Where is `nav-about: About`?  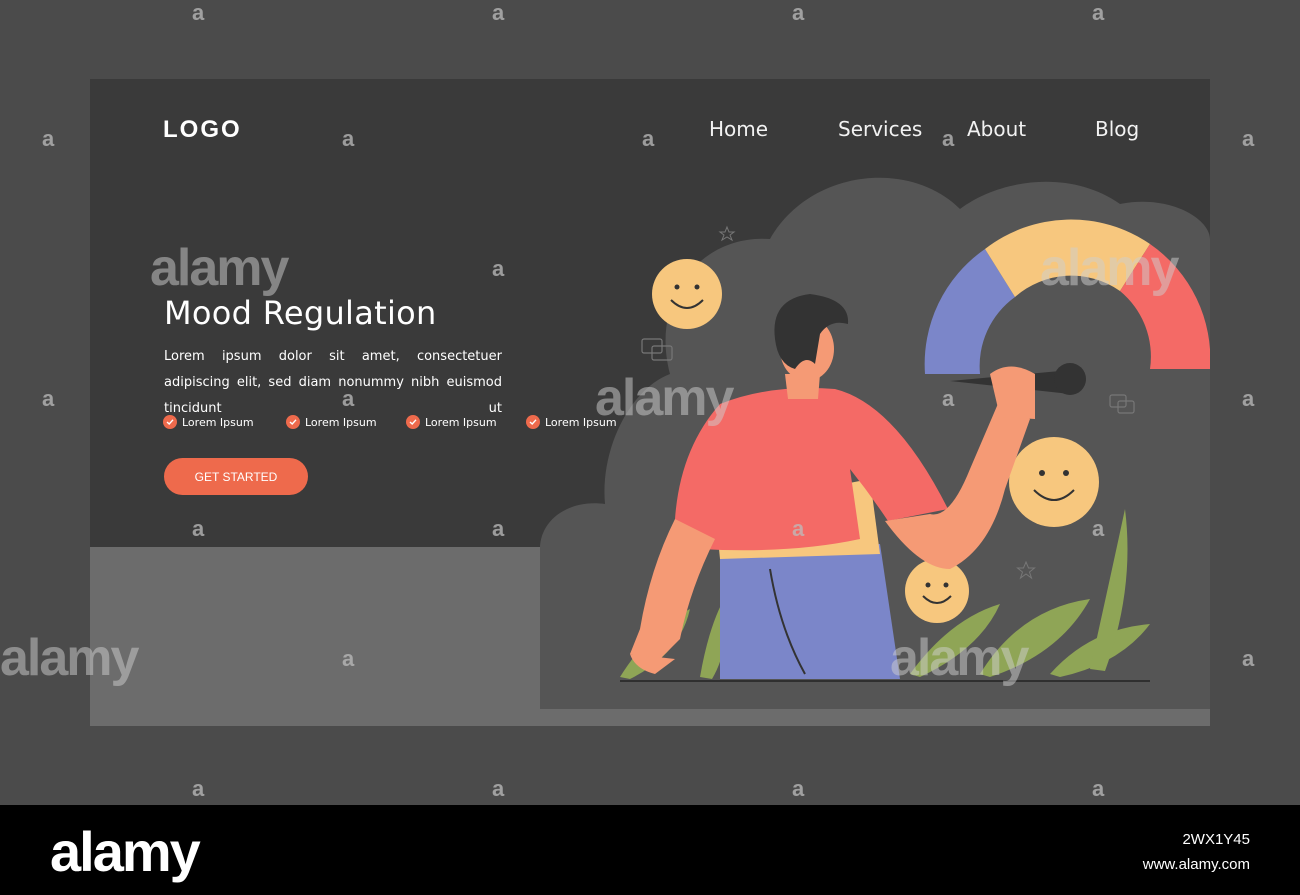 nav-about: About is located at coordinates (996, 129).